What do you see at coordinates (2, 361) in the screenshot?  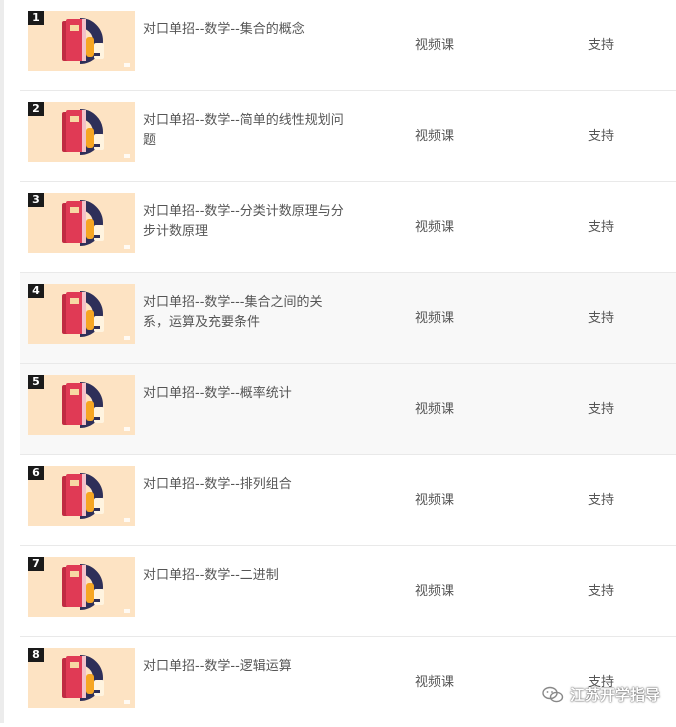 I see `left-divider` at bounding box center [2, 361].